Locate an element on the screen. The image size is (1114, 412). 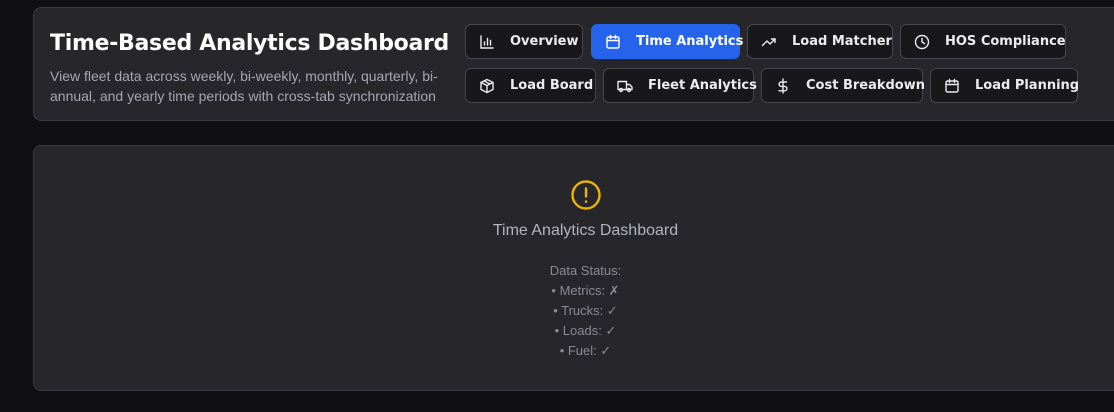
status-metrics: • Metrics: ✗ is located at coordinates (585, 290).